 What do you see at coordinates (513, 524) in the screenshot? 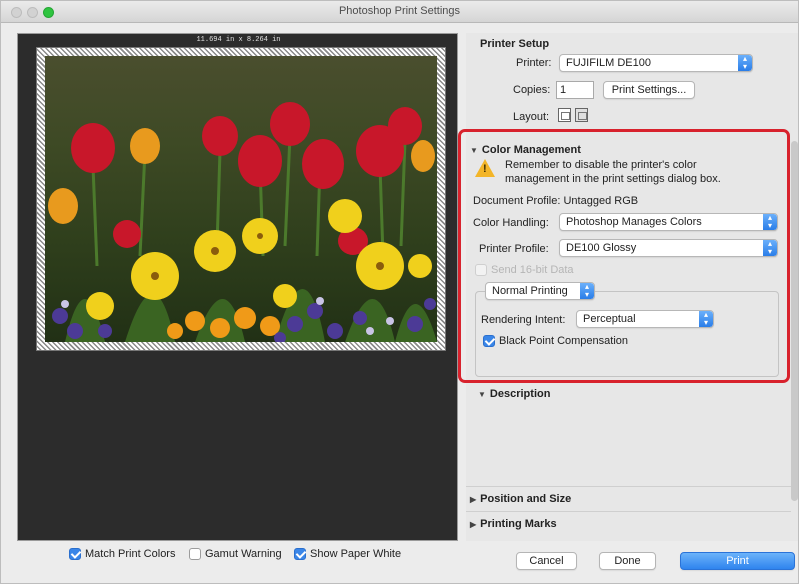
I see `printing-marks-section-header: ▶ Printing Marks` at bounding box center [513, 524].